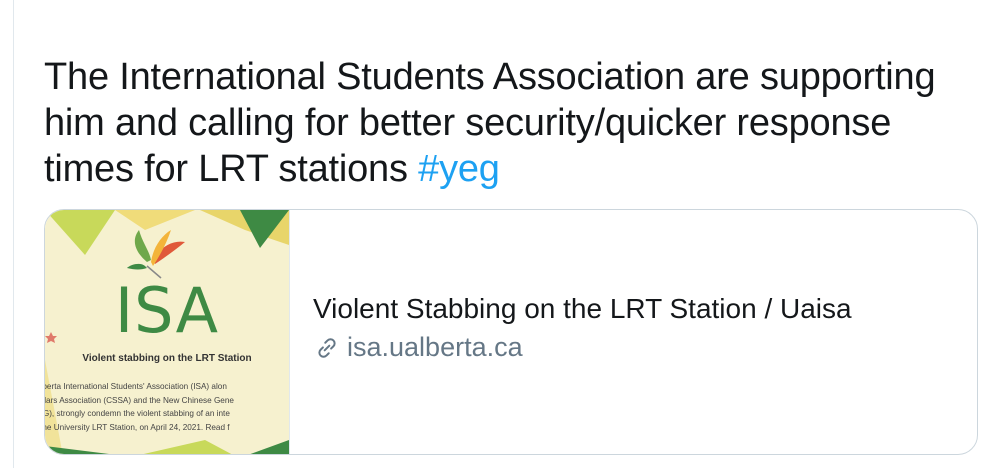  I want to click on isa-logo: ISA, so click(167, 310).